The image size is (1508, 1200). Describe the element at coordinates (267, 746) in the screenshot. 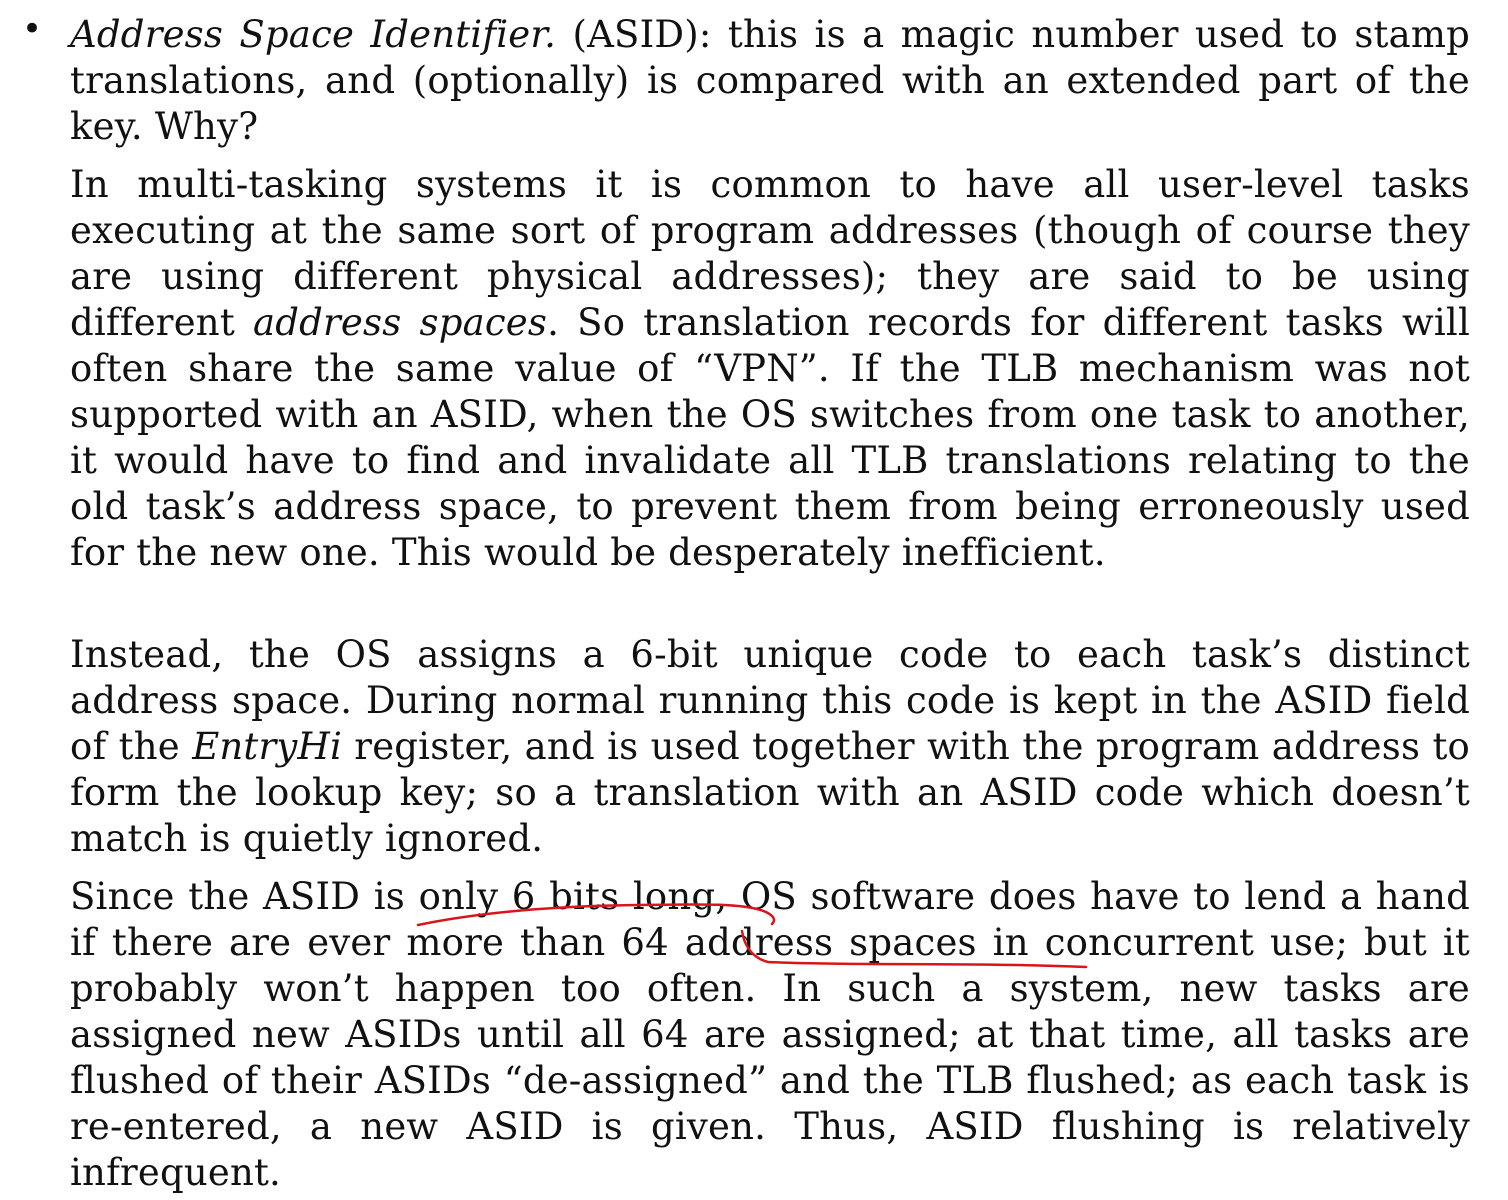

I see `entryhi-emphasis: EntryHi` at that location.